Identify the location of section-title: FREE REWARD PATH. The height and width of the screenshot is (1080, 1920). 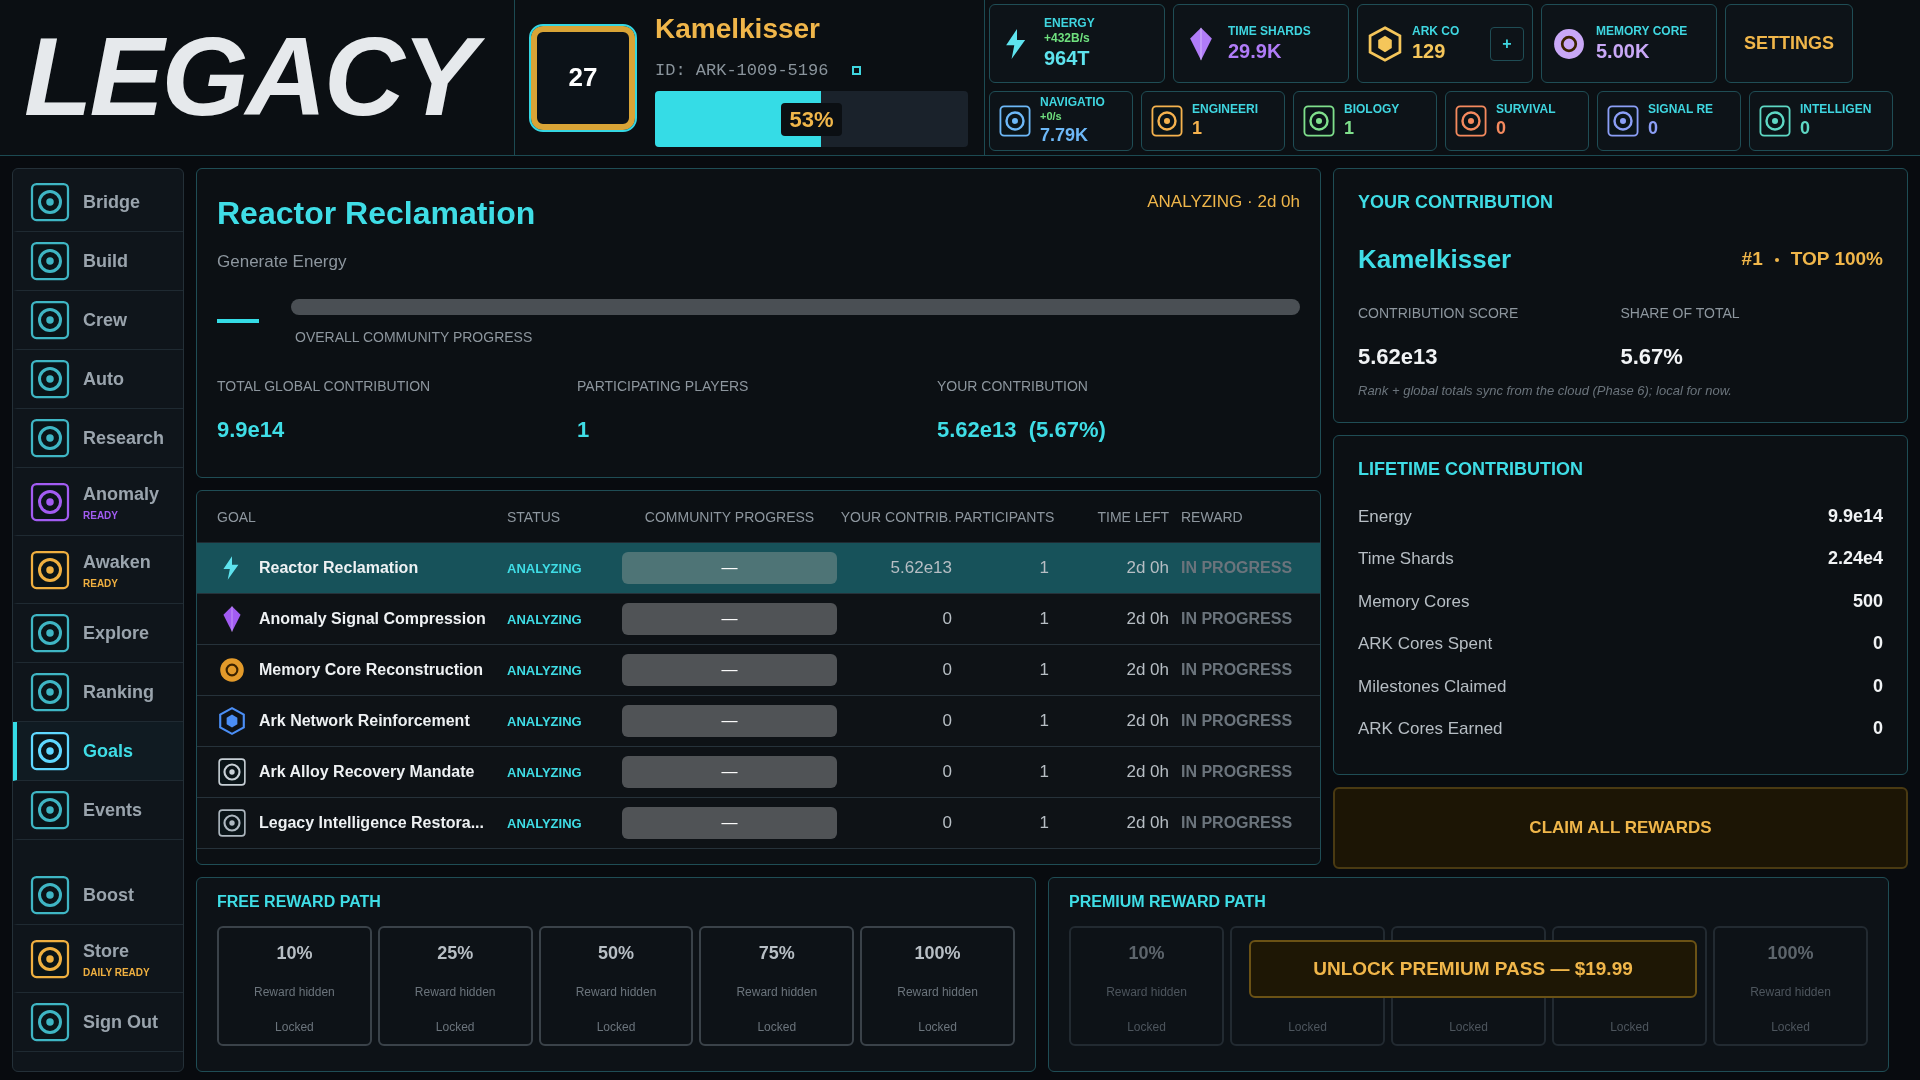
(299, 902).